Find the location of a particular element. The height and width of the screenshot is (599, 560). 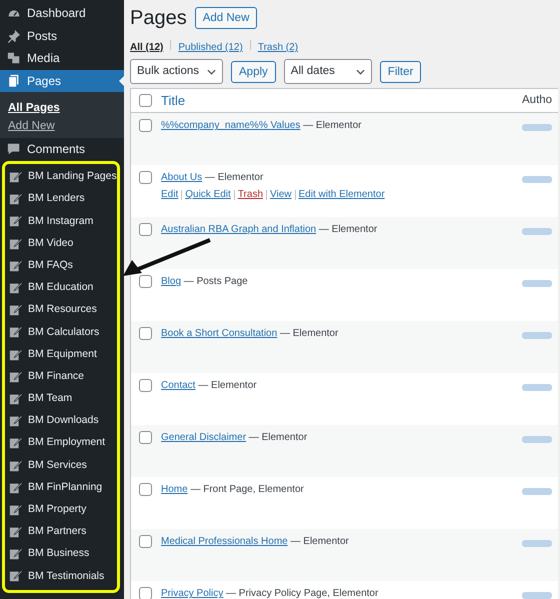

sidebar-item: BM Services is located at coordinates (61, 465).